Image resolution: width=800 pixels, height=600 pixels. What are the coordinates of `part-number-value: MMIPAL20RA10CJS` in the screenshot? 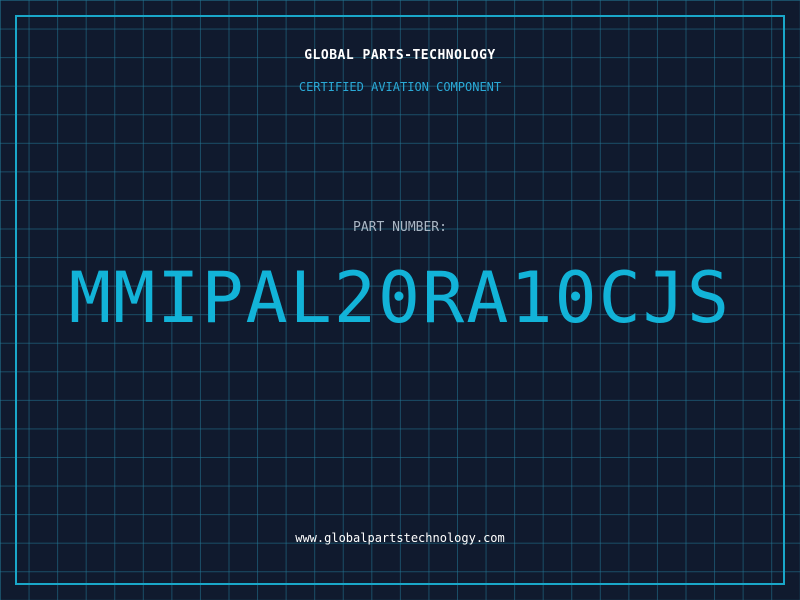 It's located at (400, 298).